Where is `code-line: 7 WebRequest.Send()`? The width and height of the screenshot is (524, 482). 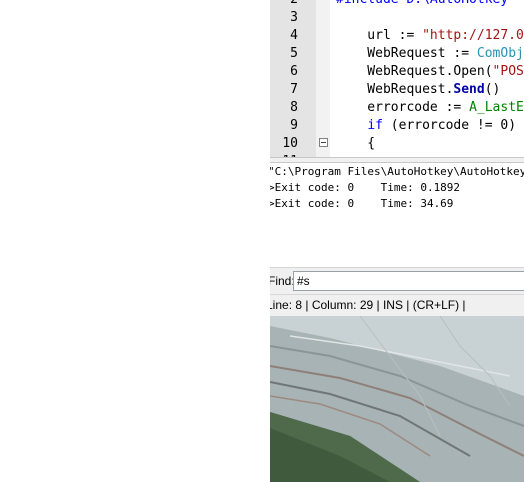 code-line: 7 WebRequest.Send() is located at coordinates (407, 90).